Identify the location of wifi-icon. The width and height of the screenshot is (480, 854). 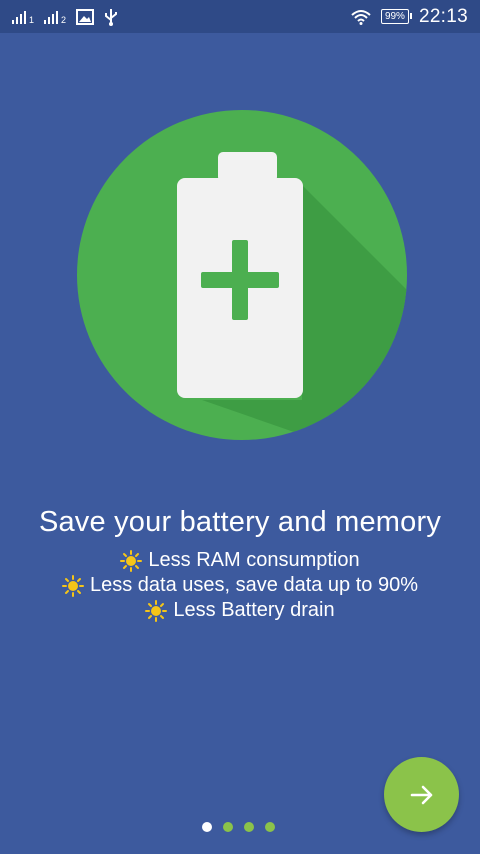
(361, 17).